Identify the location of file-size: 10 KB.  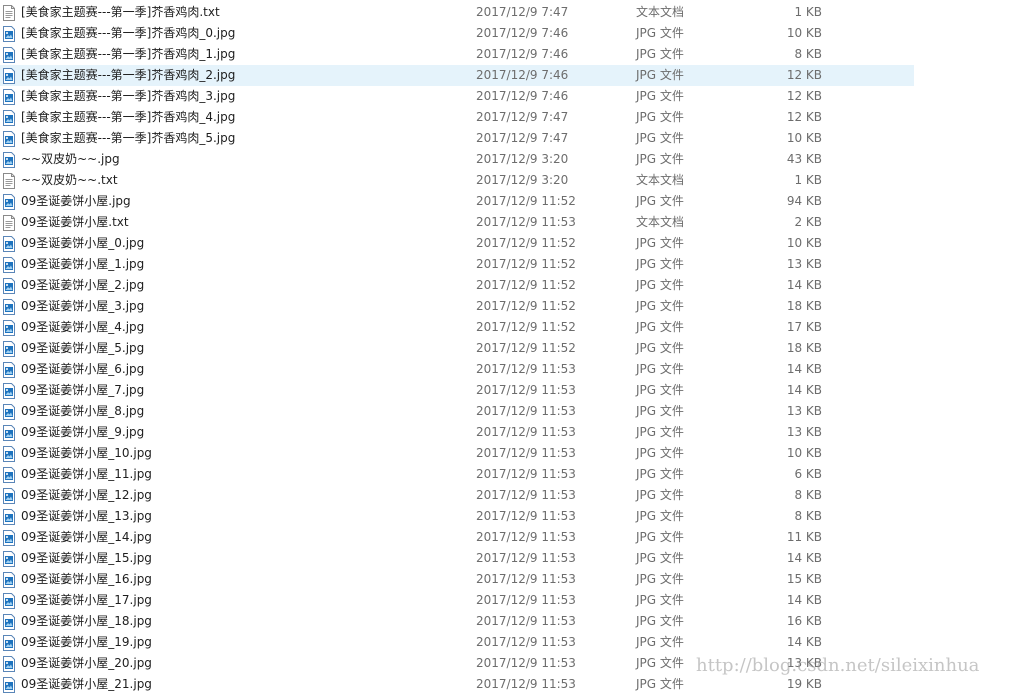
(804, 33).